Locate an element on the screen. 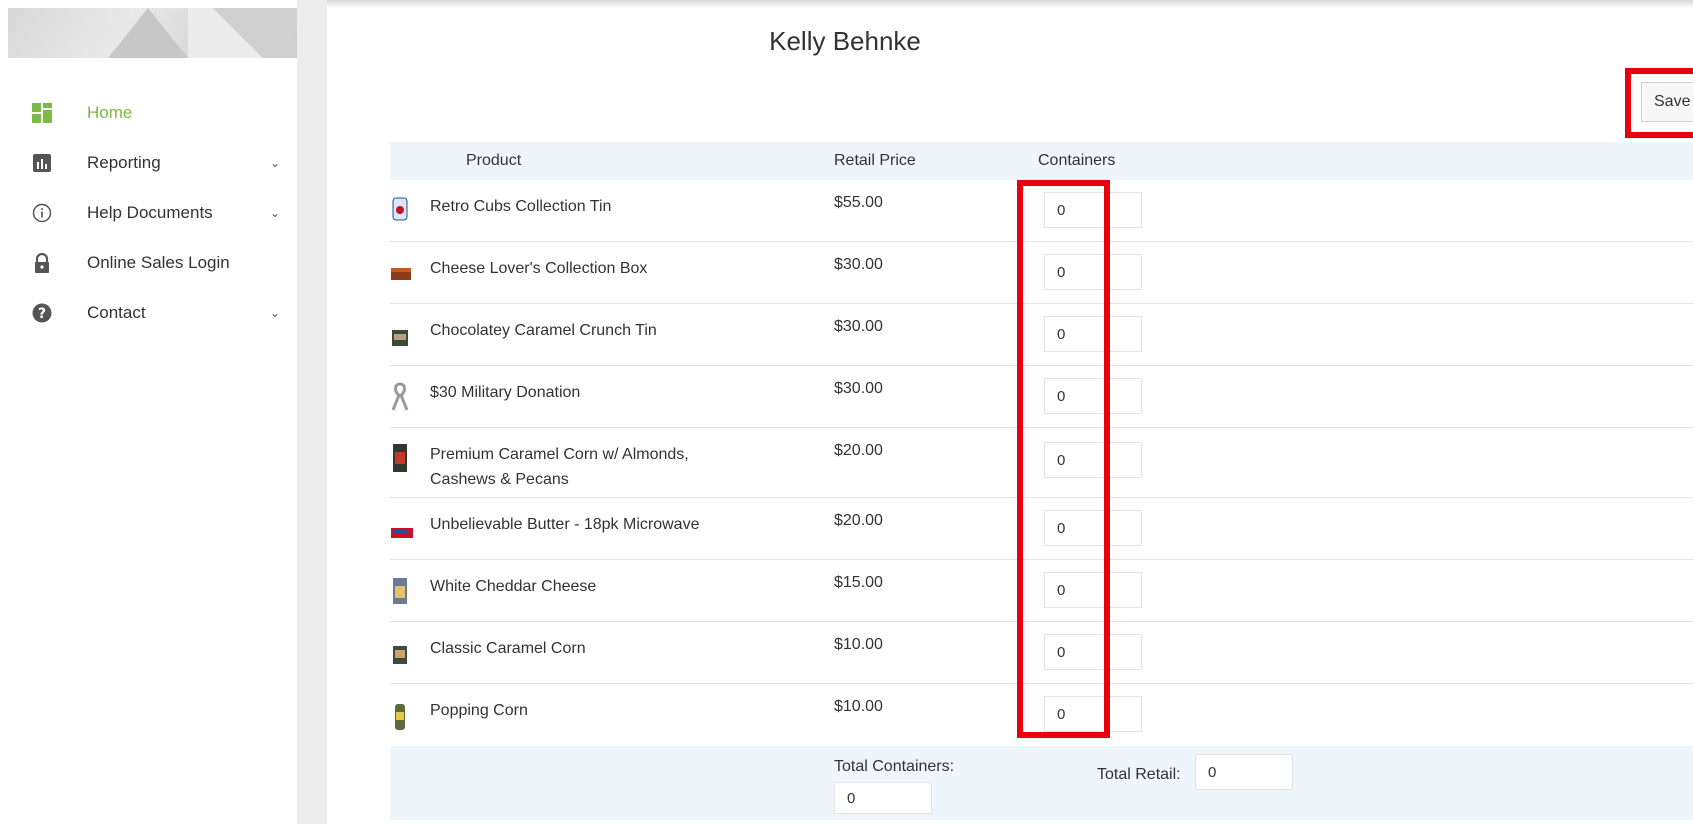  sidebar-item-reporting: Reporting ⌄ is located at coordinates (148, 163).